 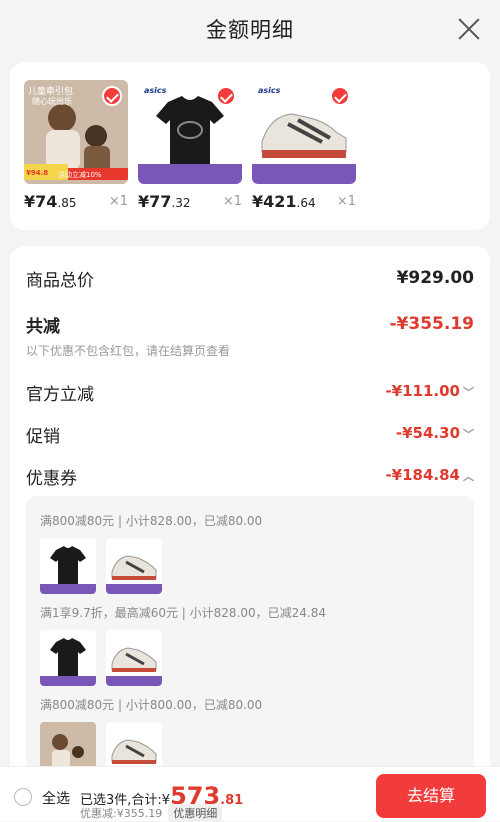 I want to click on total-value: ¥929.00, so click(x=435, y=278).